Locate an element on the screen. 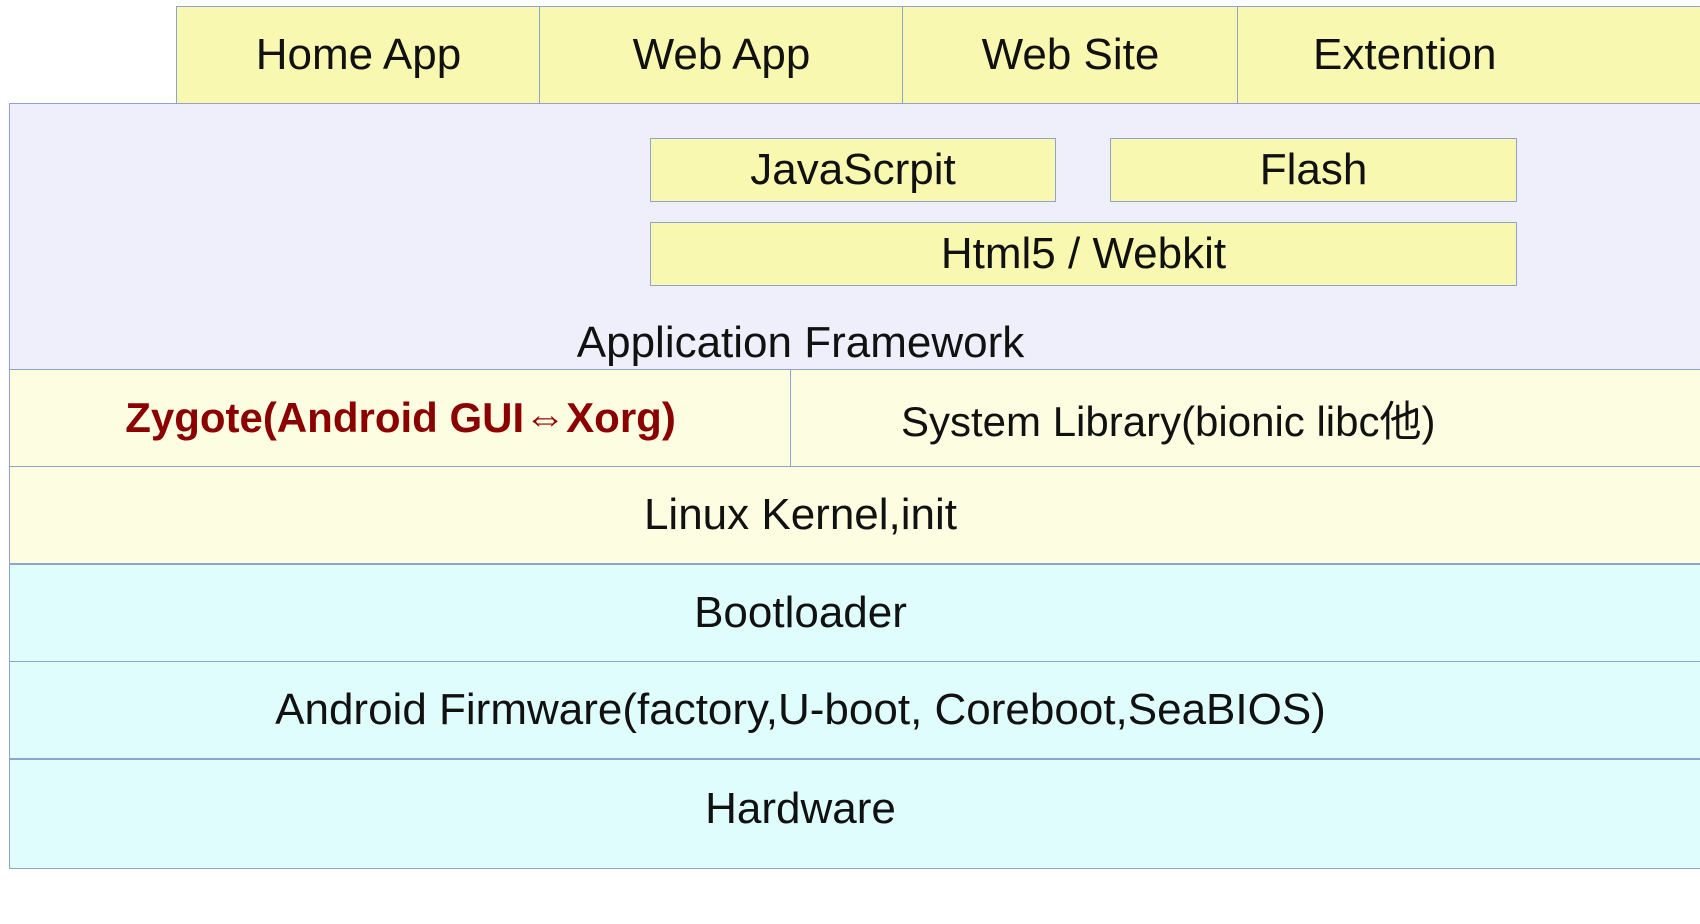 The image size is (1700, 924). zygote-label: Zygote(Android GUI⇔Xorg) is located at coordinates (400, 417).